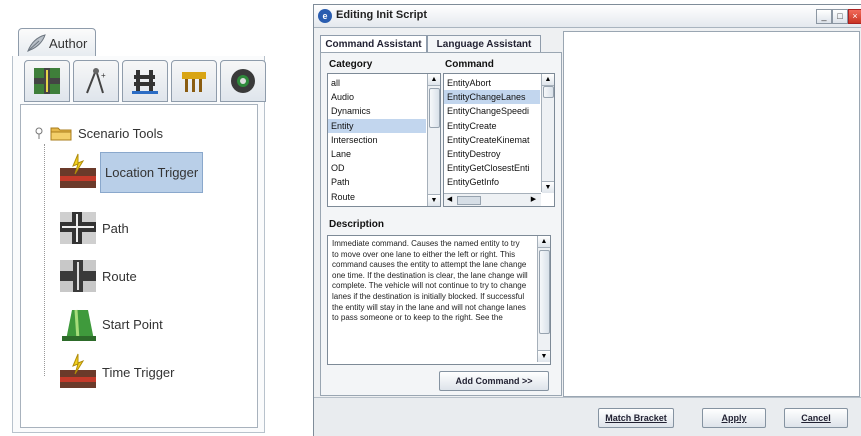 The height and width of the screenshot is (436, 861). I want to click on time-trigger-icon, so click(78, 372).